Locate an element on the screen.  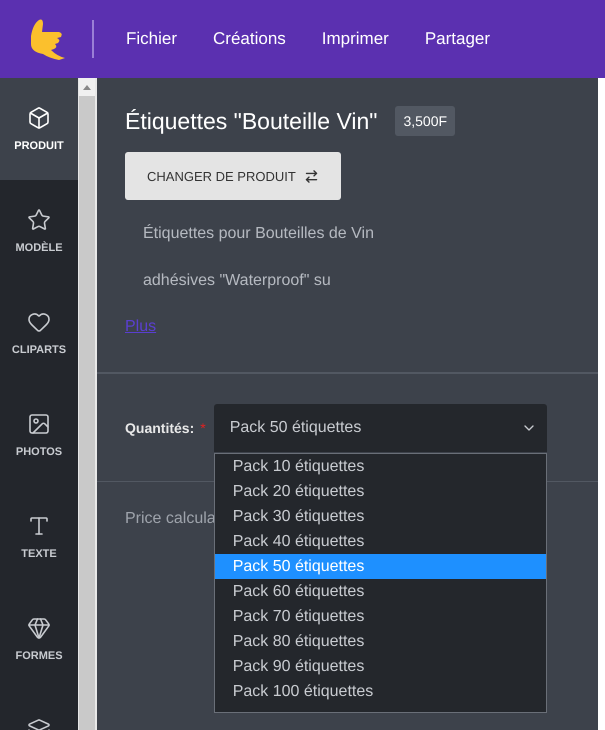
dropdown-option: Pack 10 étiquettes is located at coordinates (380, 466).